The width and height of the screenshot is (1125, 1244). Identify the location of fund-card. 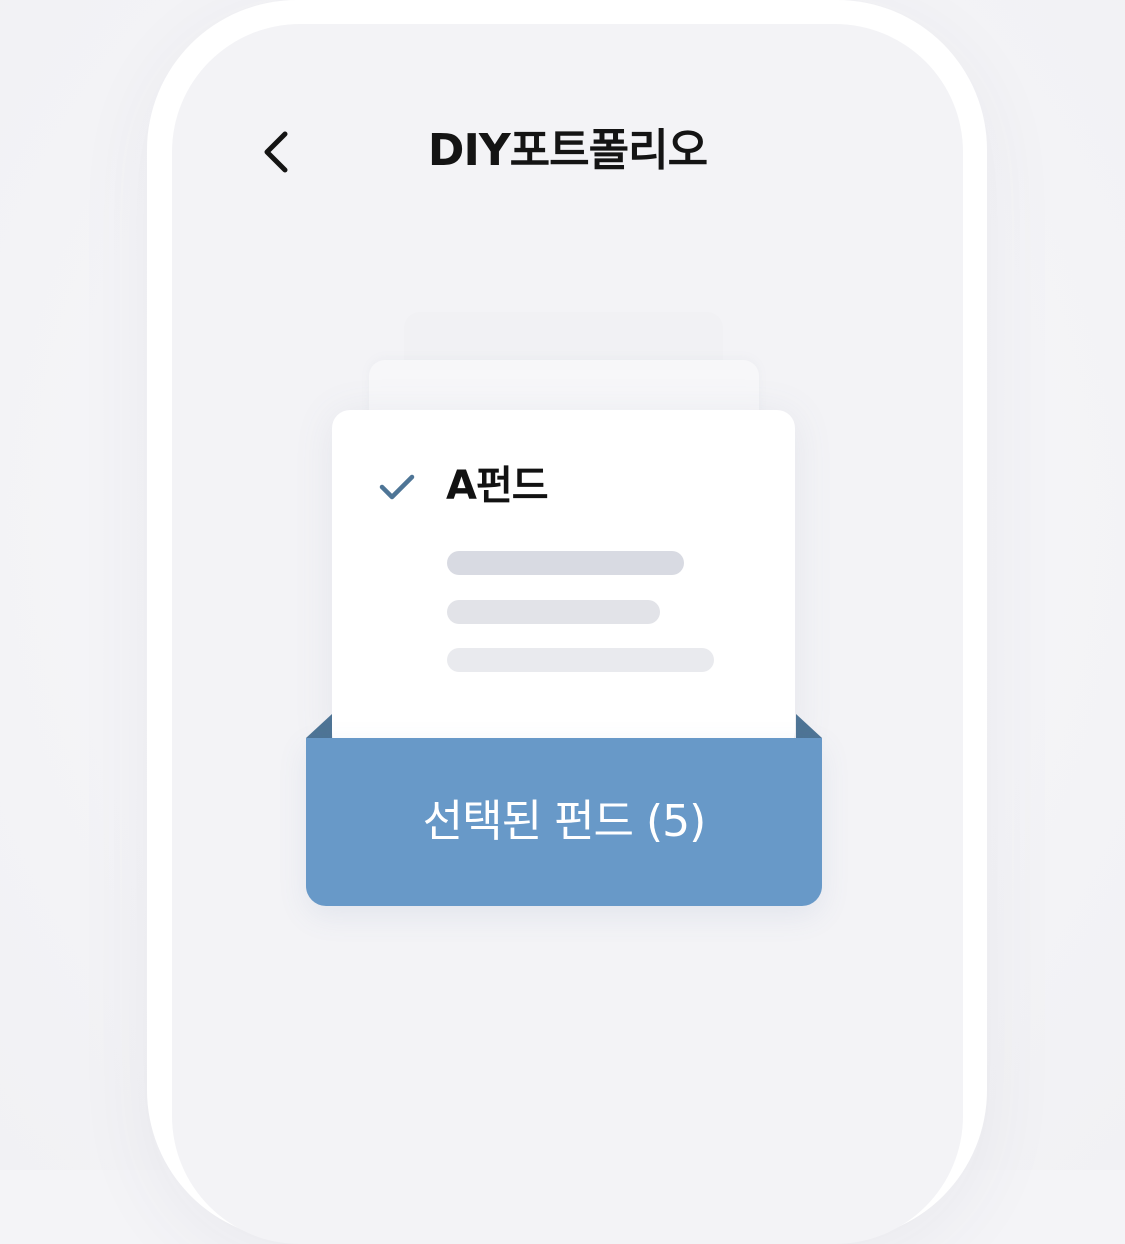
(563, 580).